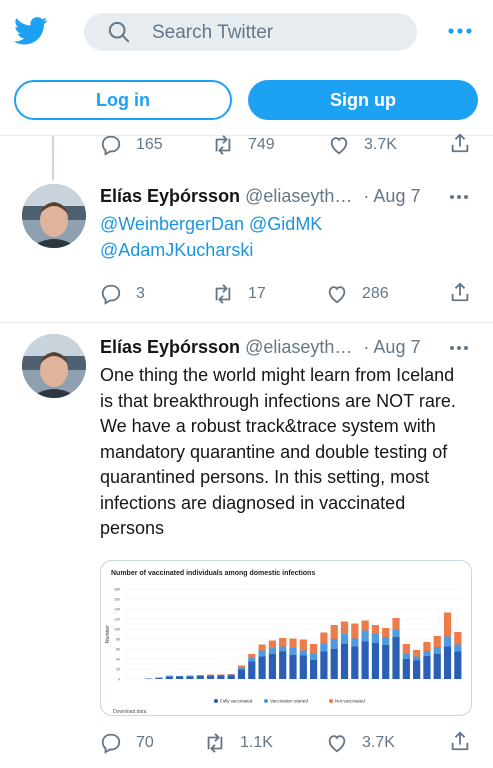 The width and height of the screenshot is (493, 768). I want to click on mention-link: @WeinbergerDan, so click(172, 224).